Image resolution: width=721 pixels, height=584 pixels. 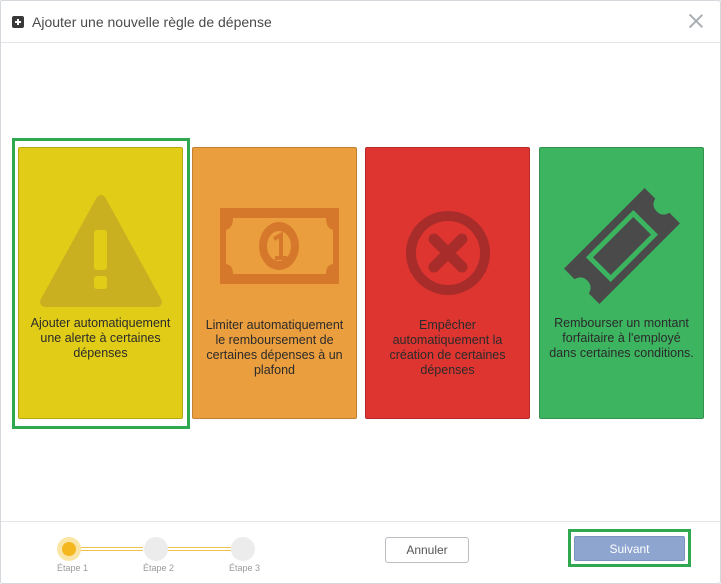 I want to click on step-2-dot, so click(x=156, y=549).